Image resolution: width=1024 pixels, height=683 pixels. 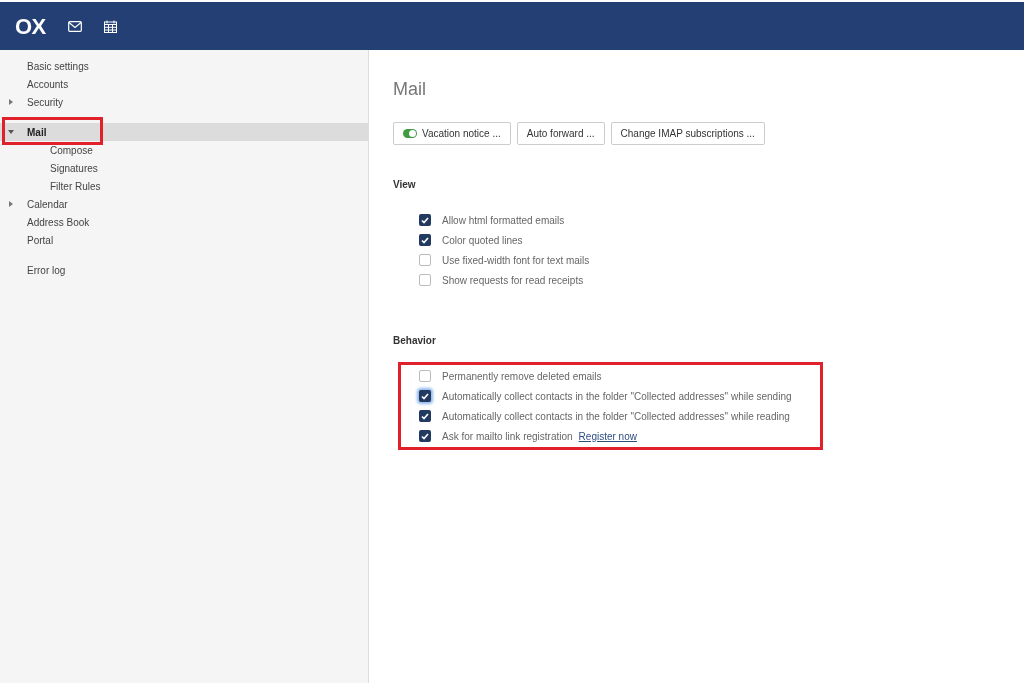 I want to click on option-label: Allow html formatted emails, so click(x=503, y=220).